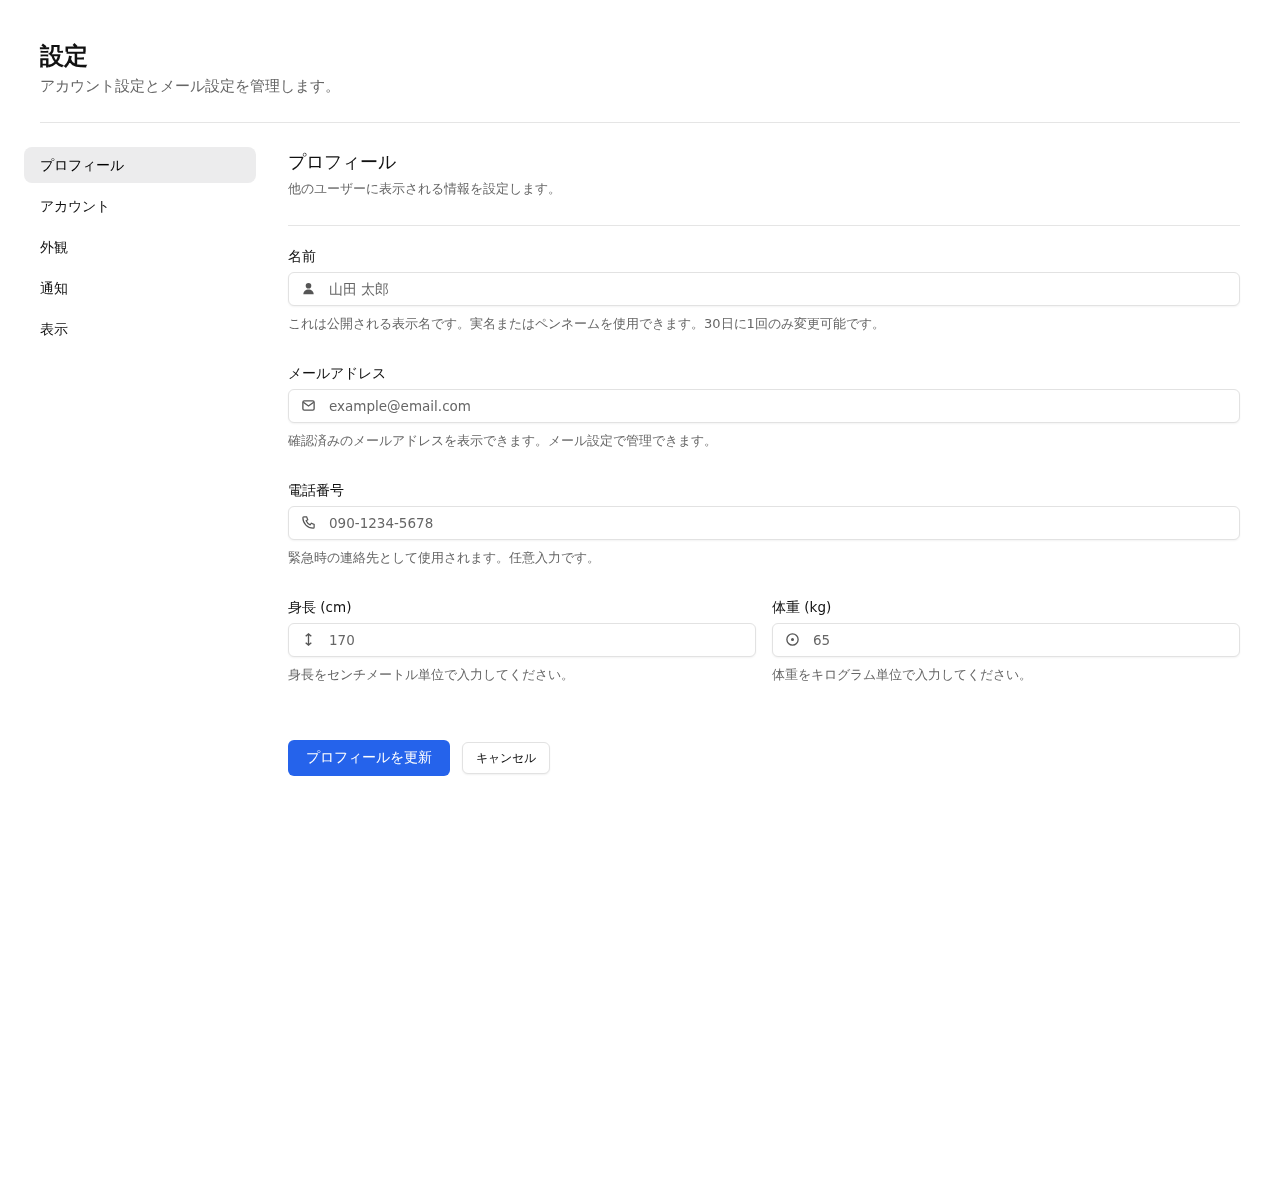  Describe the element at coordinates (444, 558) in the screenshot. I see `help-text: 緊急時の連絡先として使用されます。任意入力です。` at that location.